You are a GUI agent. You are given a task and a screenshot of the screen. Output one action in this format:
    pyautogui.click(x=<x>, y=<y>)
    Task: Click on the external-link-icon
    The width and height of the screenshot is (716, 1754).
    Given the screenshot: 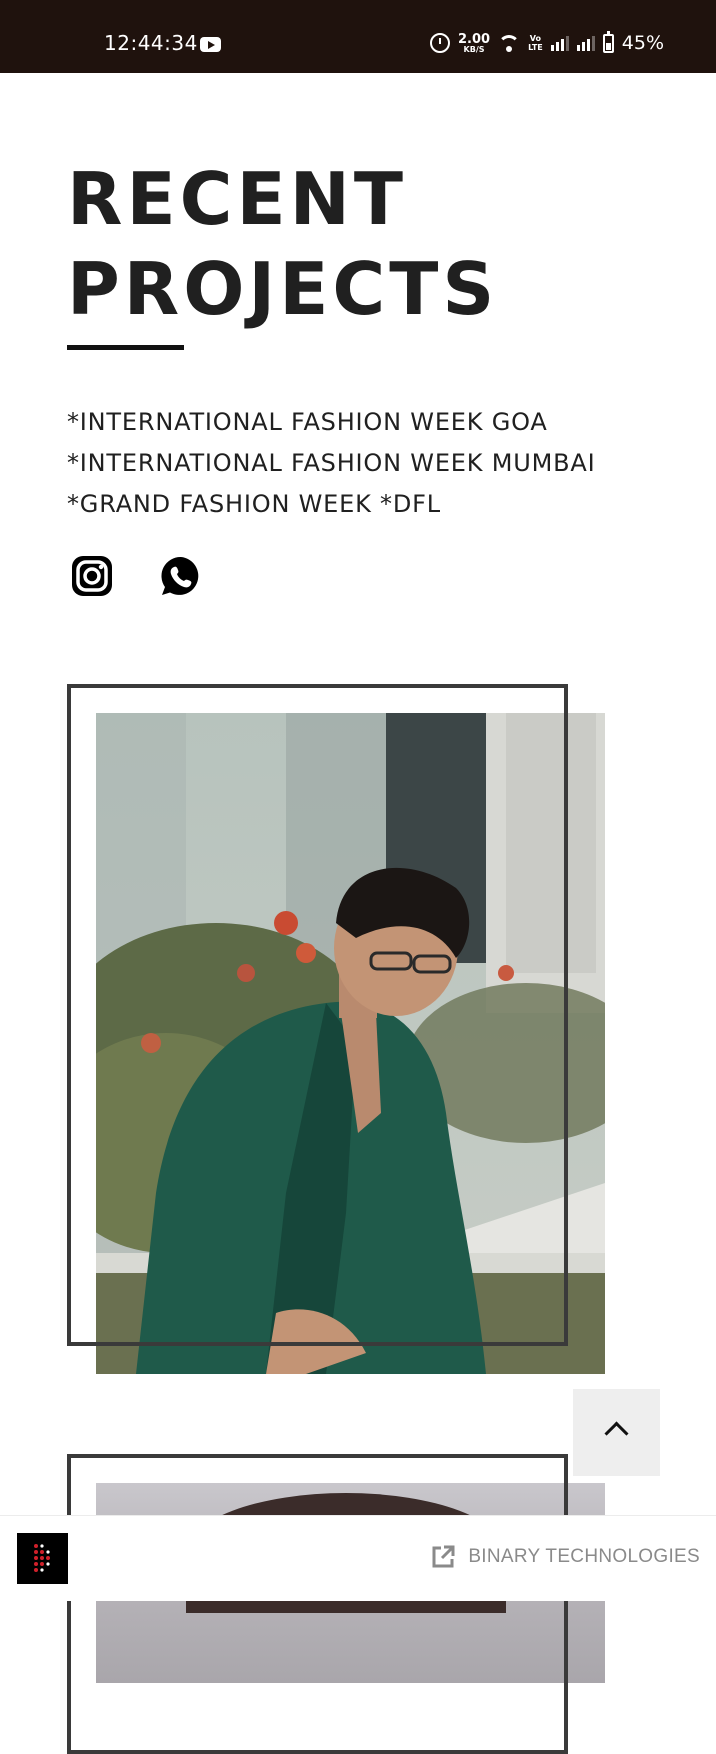 What is the action you would take?
    pyautogui.click(x=443, y=1556)
    